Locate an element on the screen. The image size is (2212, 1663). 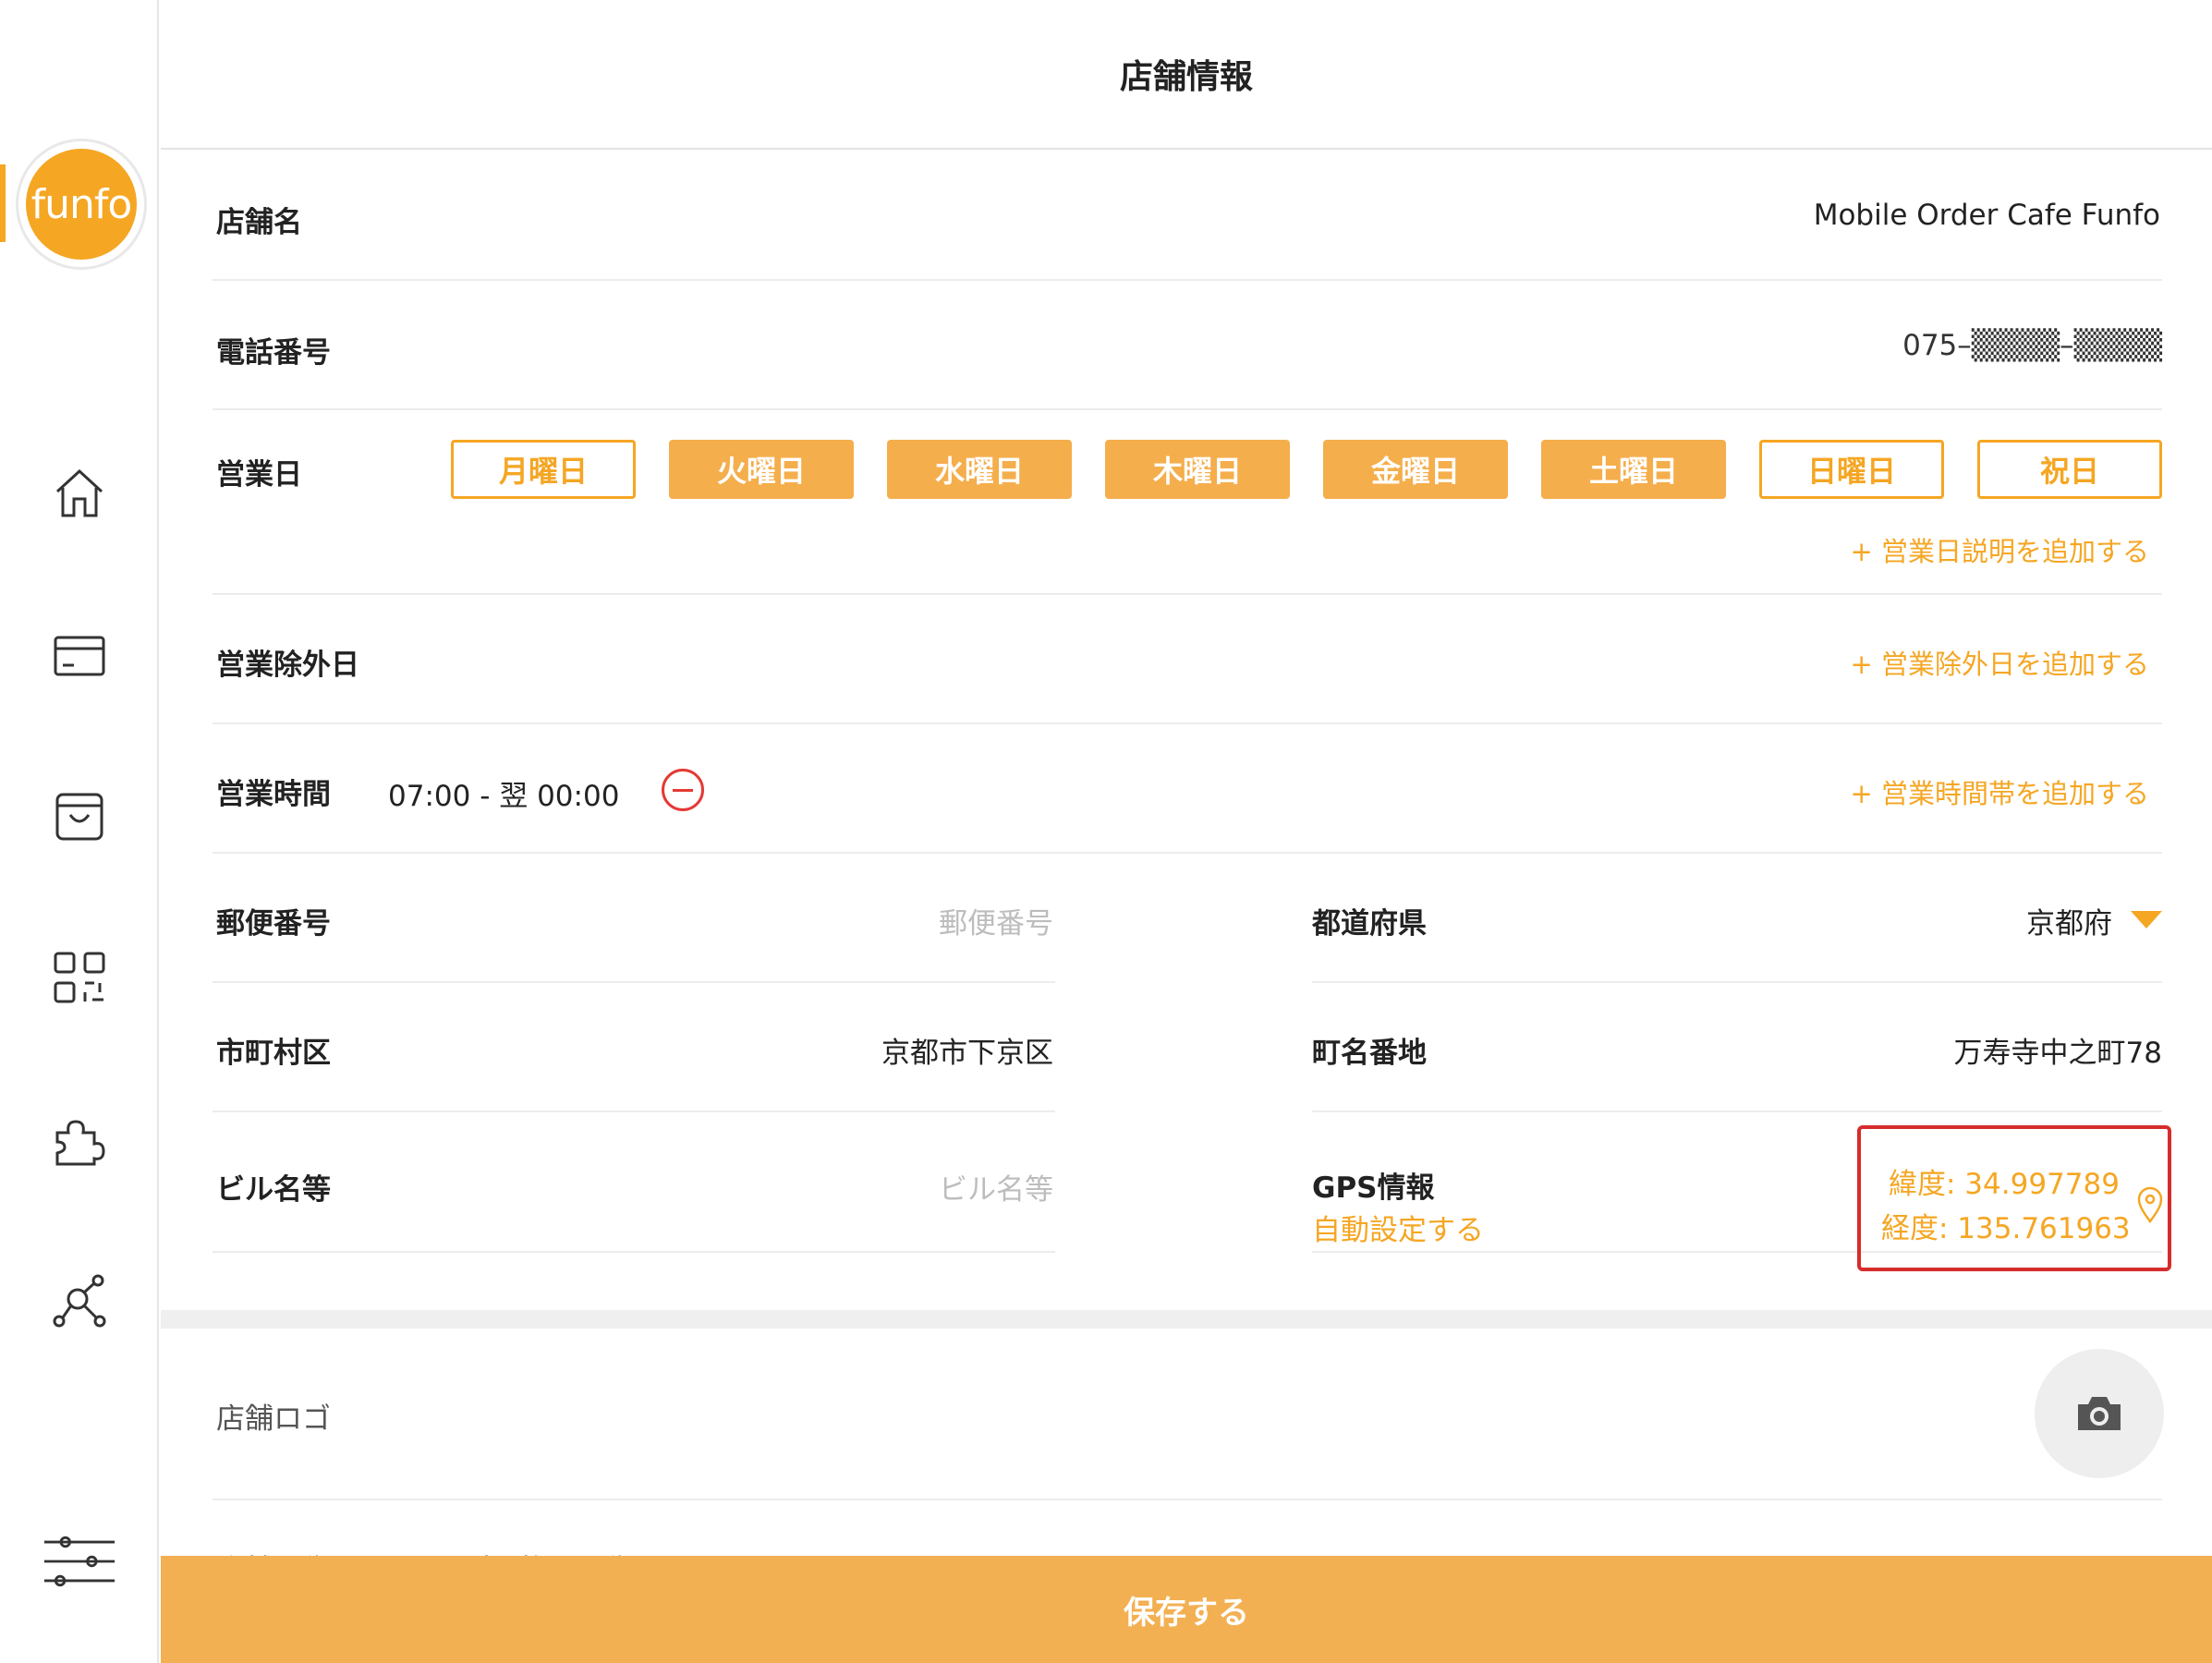
day-friday: 金曜日 is located at coordinates (1415, 469).